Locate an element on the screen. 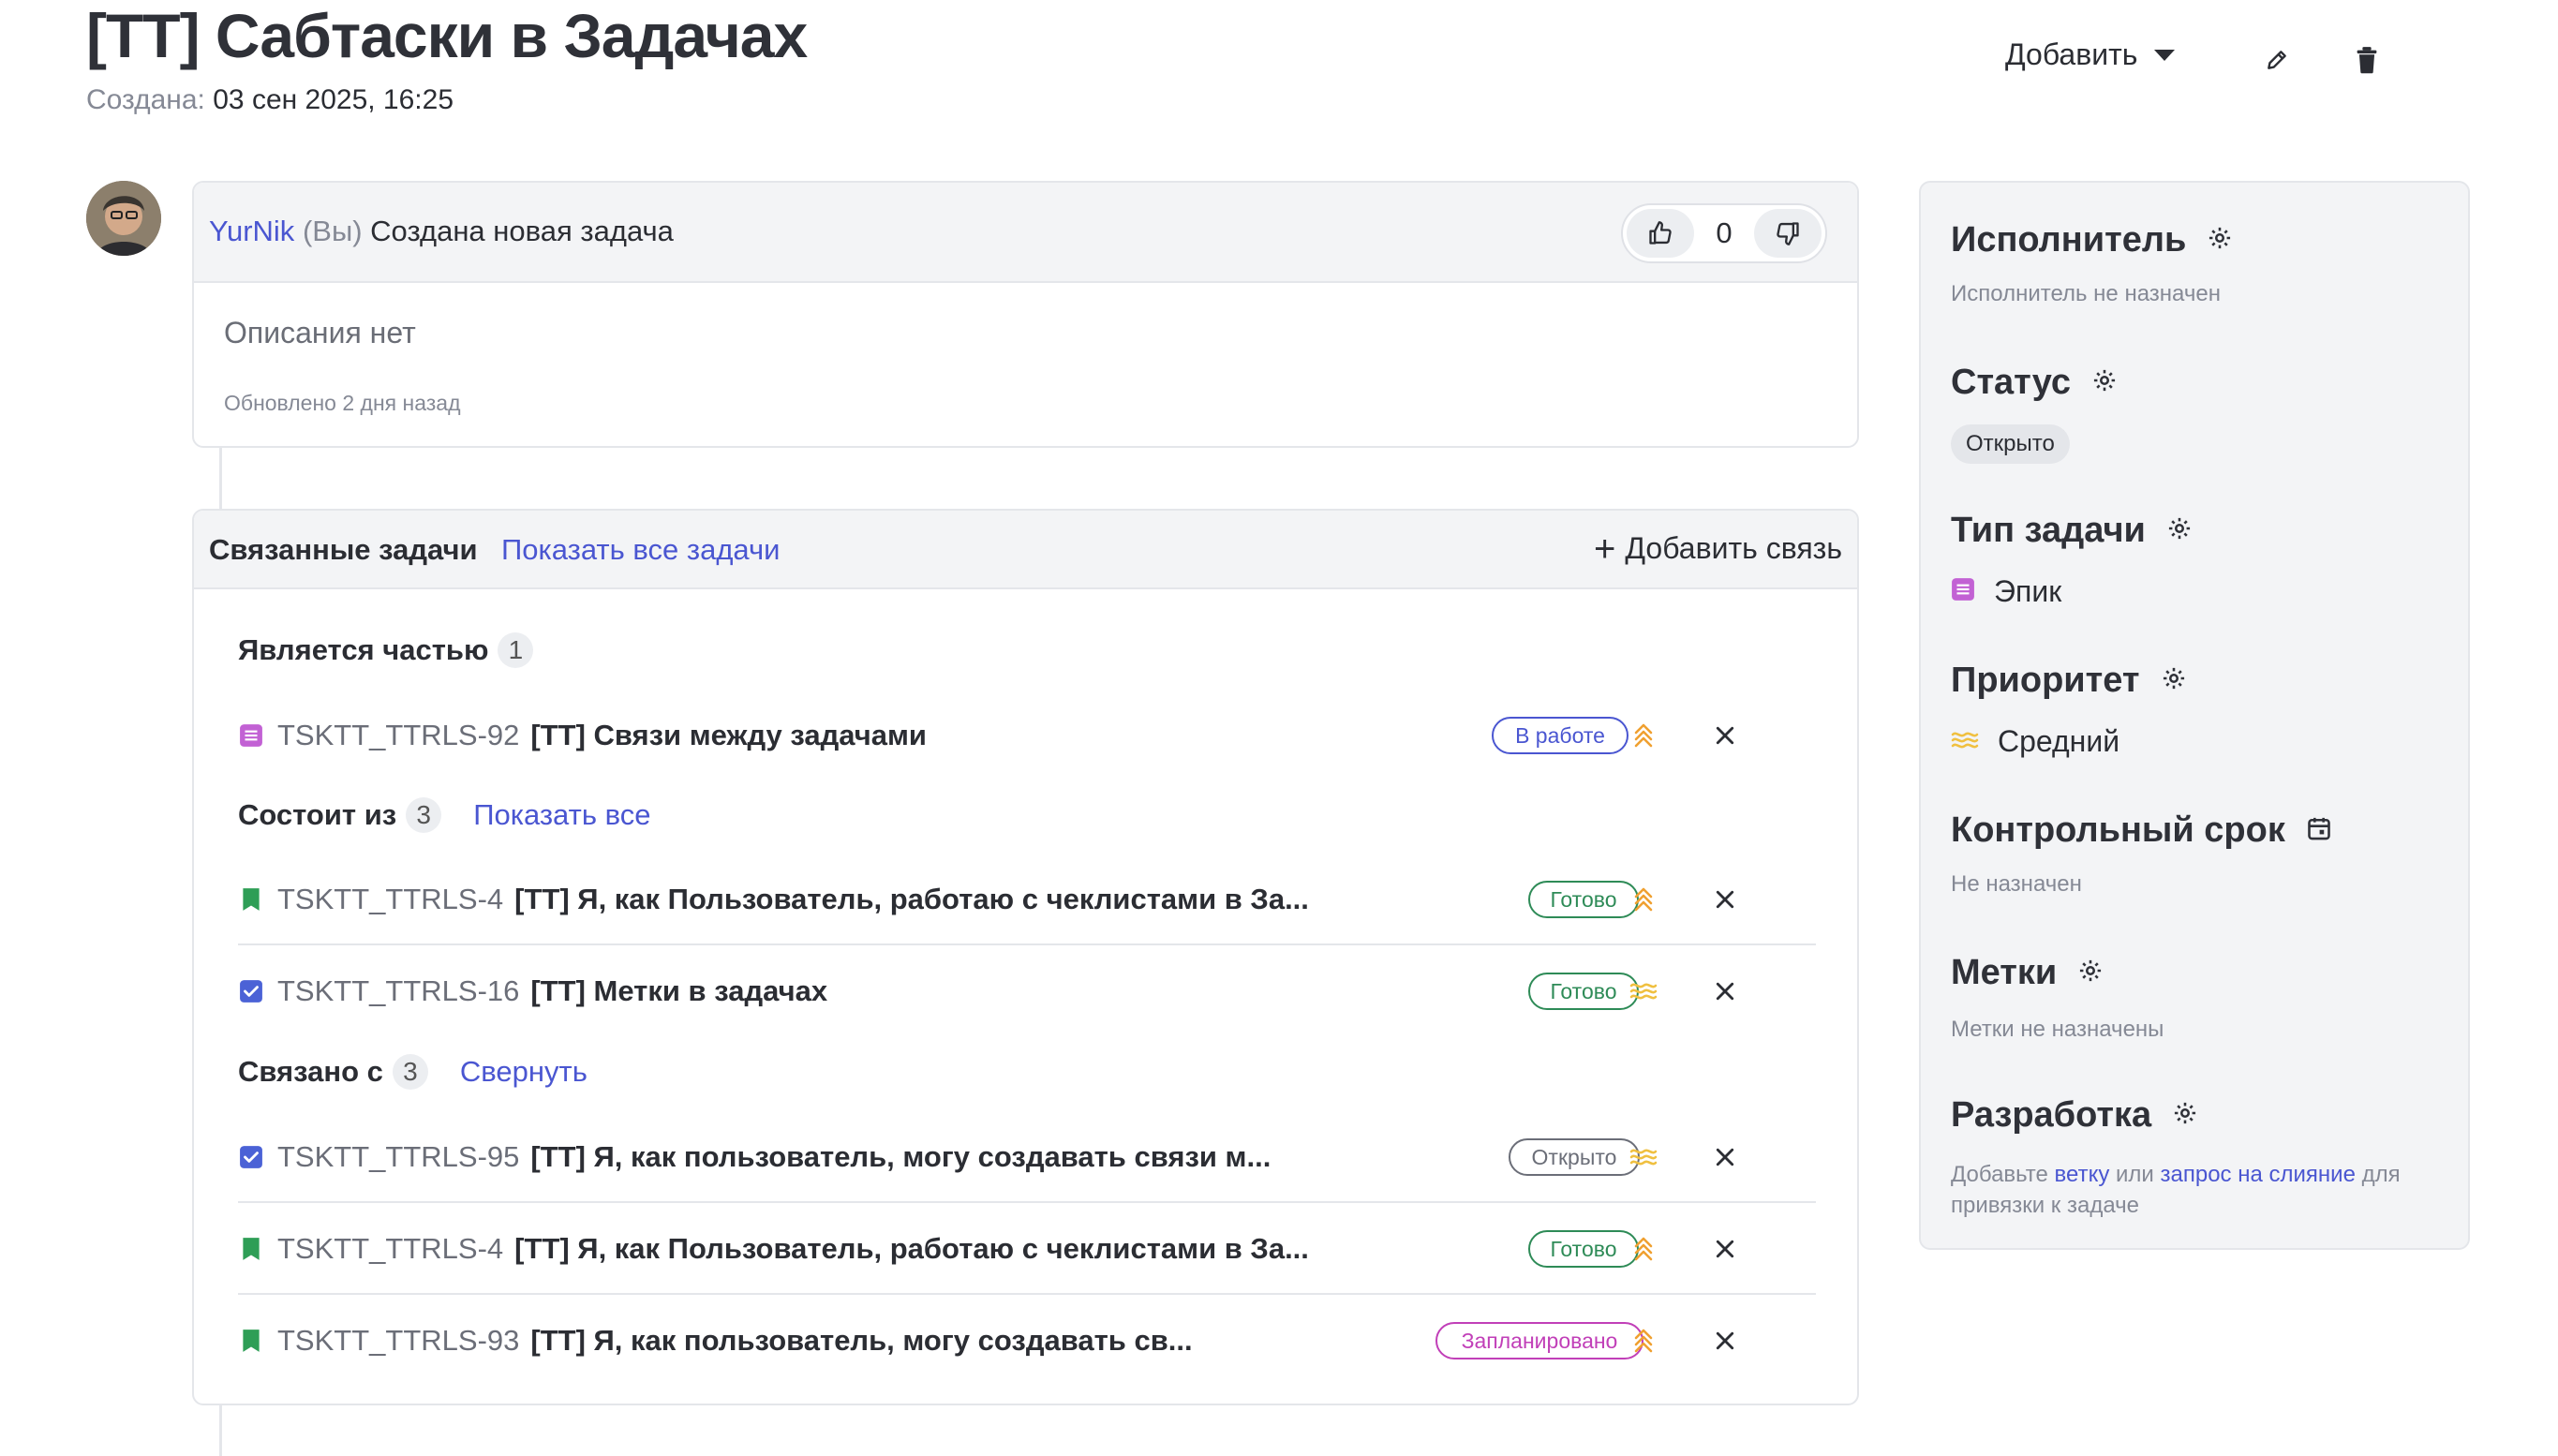 Image resolution: width=2558 pixels, height=1456 pixels. avatar is located at coordinates (123, 218).